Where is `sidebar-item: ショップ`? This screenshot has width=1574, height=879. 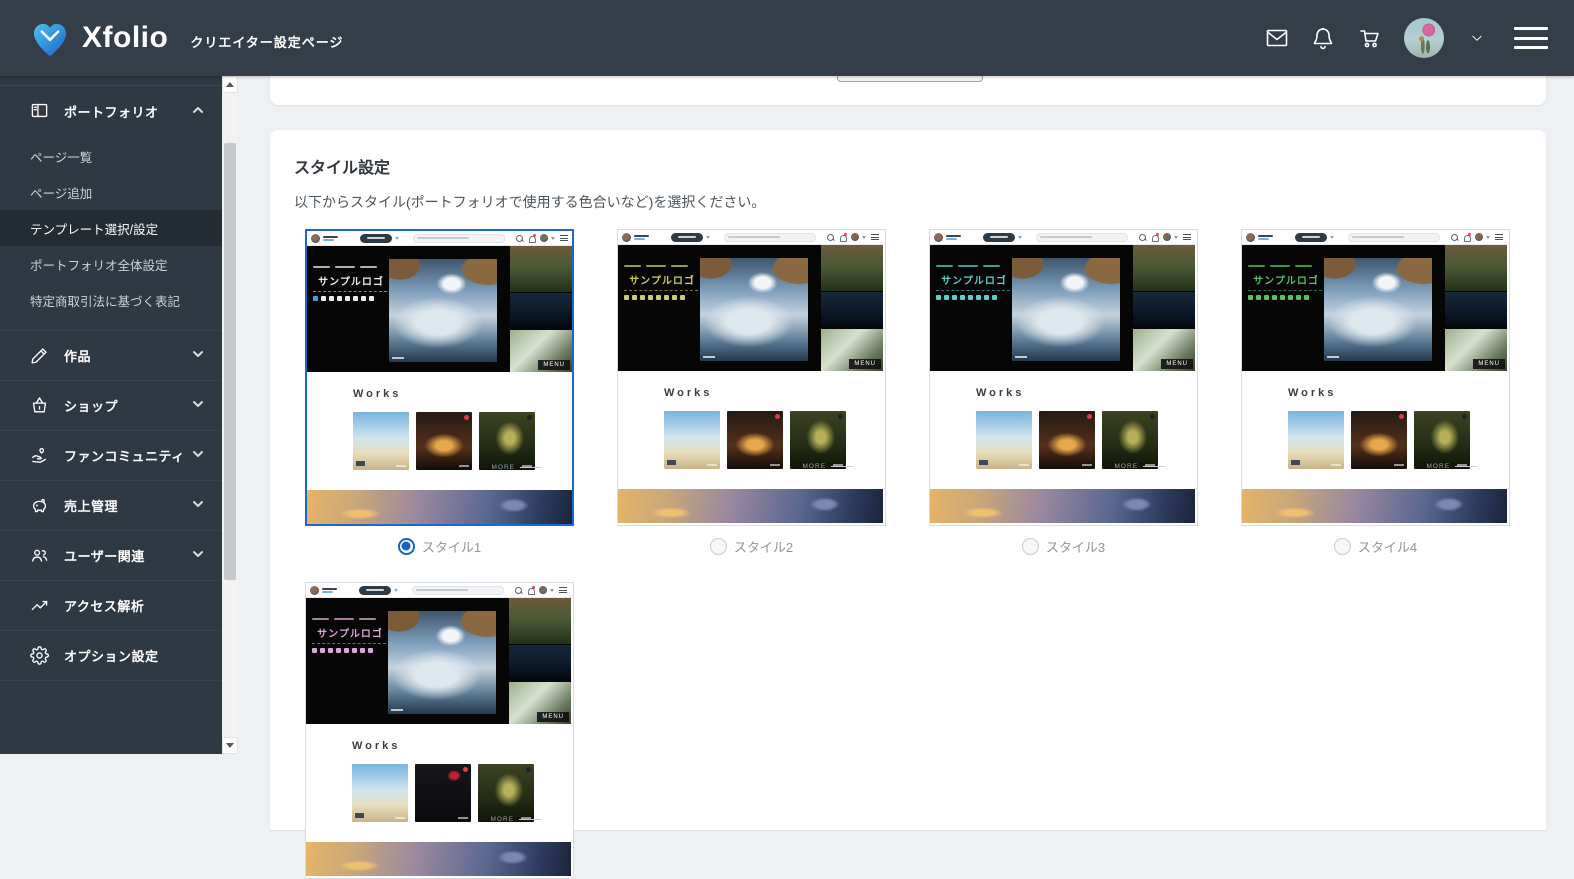
sidebar-item: ショップ is located at coordinates (111, 406).